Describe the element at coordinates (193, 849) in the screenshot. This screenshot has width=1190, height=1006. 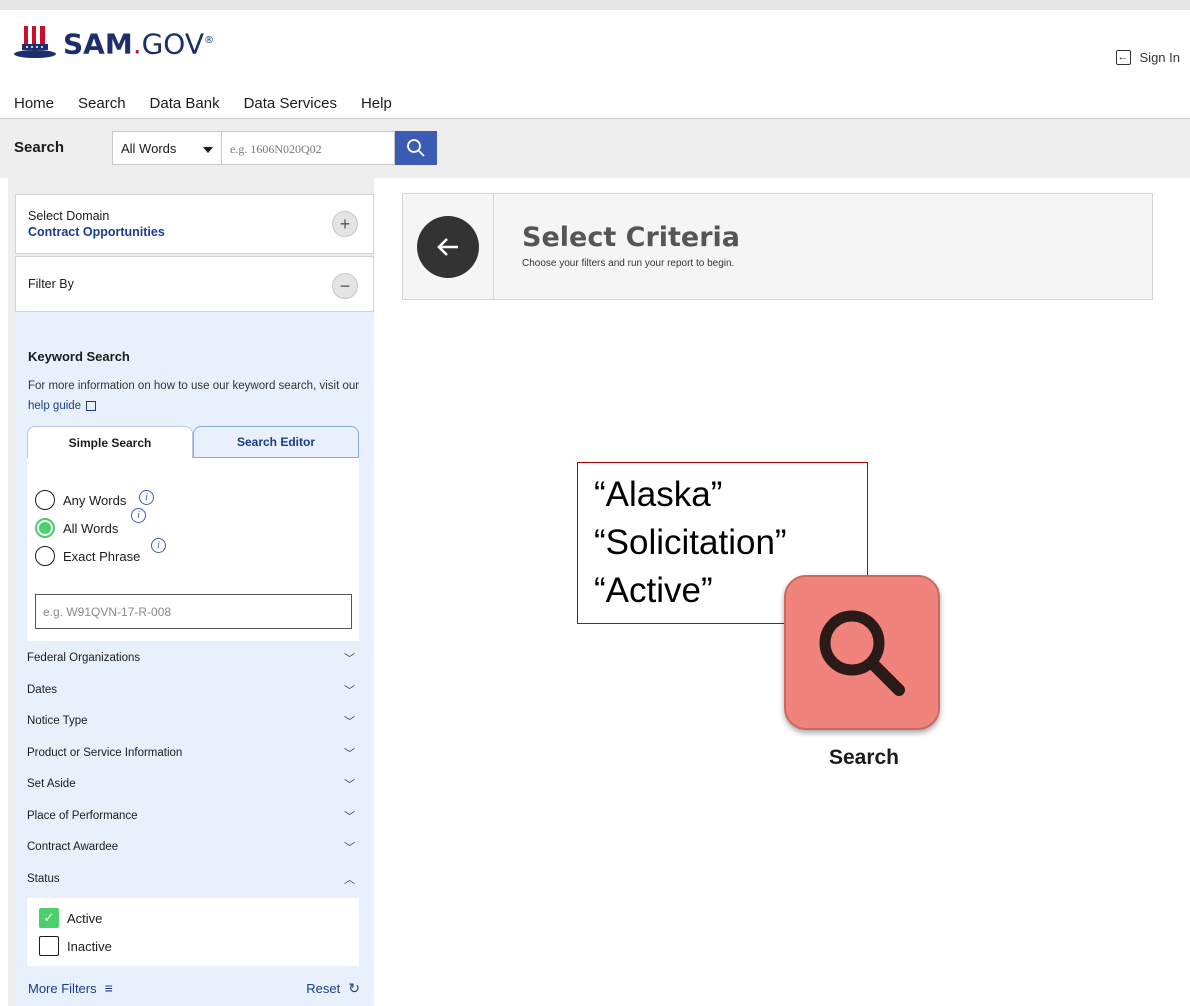
I see `accordion-contract-awardee: Contract Awardee ﹀` at that location.